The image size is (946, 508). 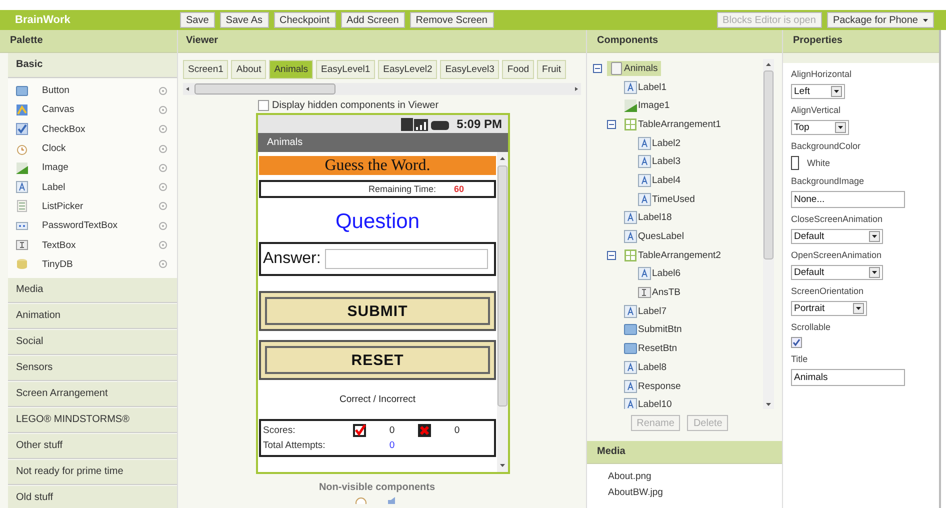 What do you see at coordinates (205, 69) in the screenshot?
I see `screen-tab: Screen1` at bounding box center [205, 69].